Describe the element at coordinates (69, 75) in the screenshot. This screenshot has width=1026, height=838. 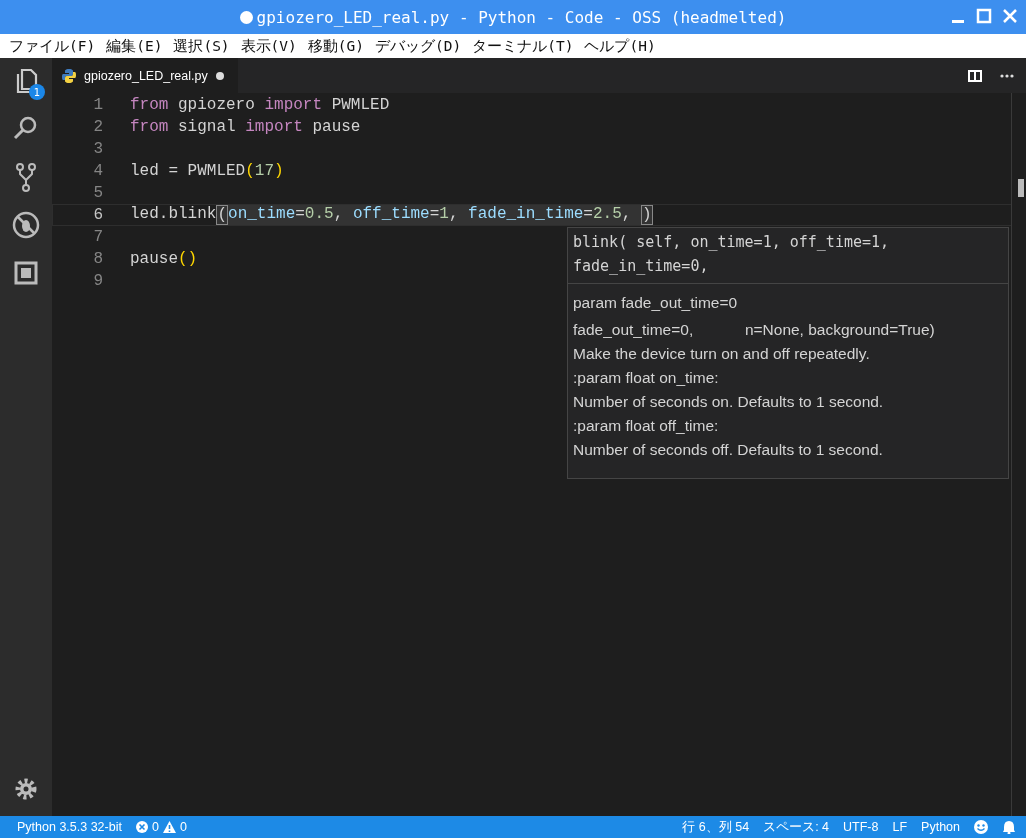
I see `python-logo-icon` at that location.